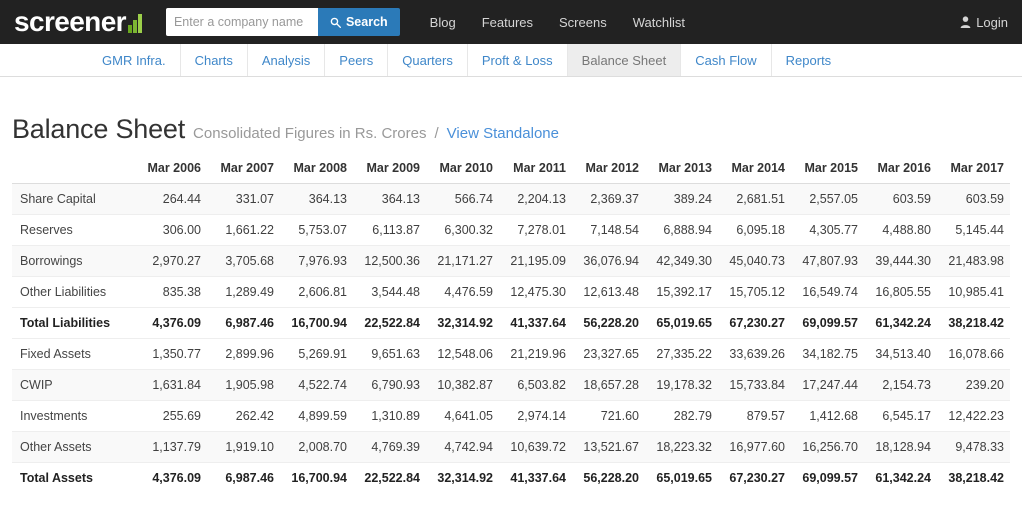 This screenshot has width=1022, height=520. Describe the element at coordinates (535, 354) in the screenshot. I see `table-cell: 21,219.96` at that location.